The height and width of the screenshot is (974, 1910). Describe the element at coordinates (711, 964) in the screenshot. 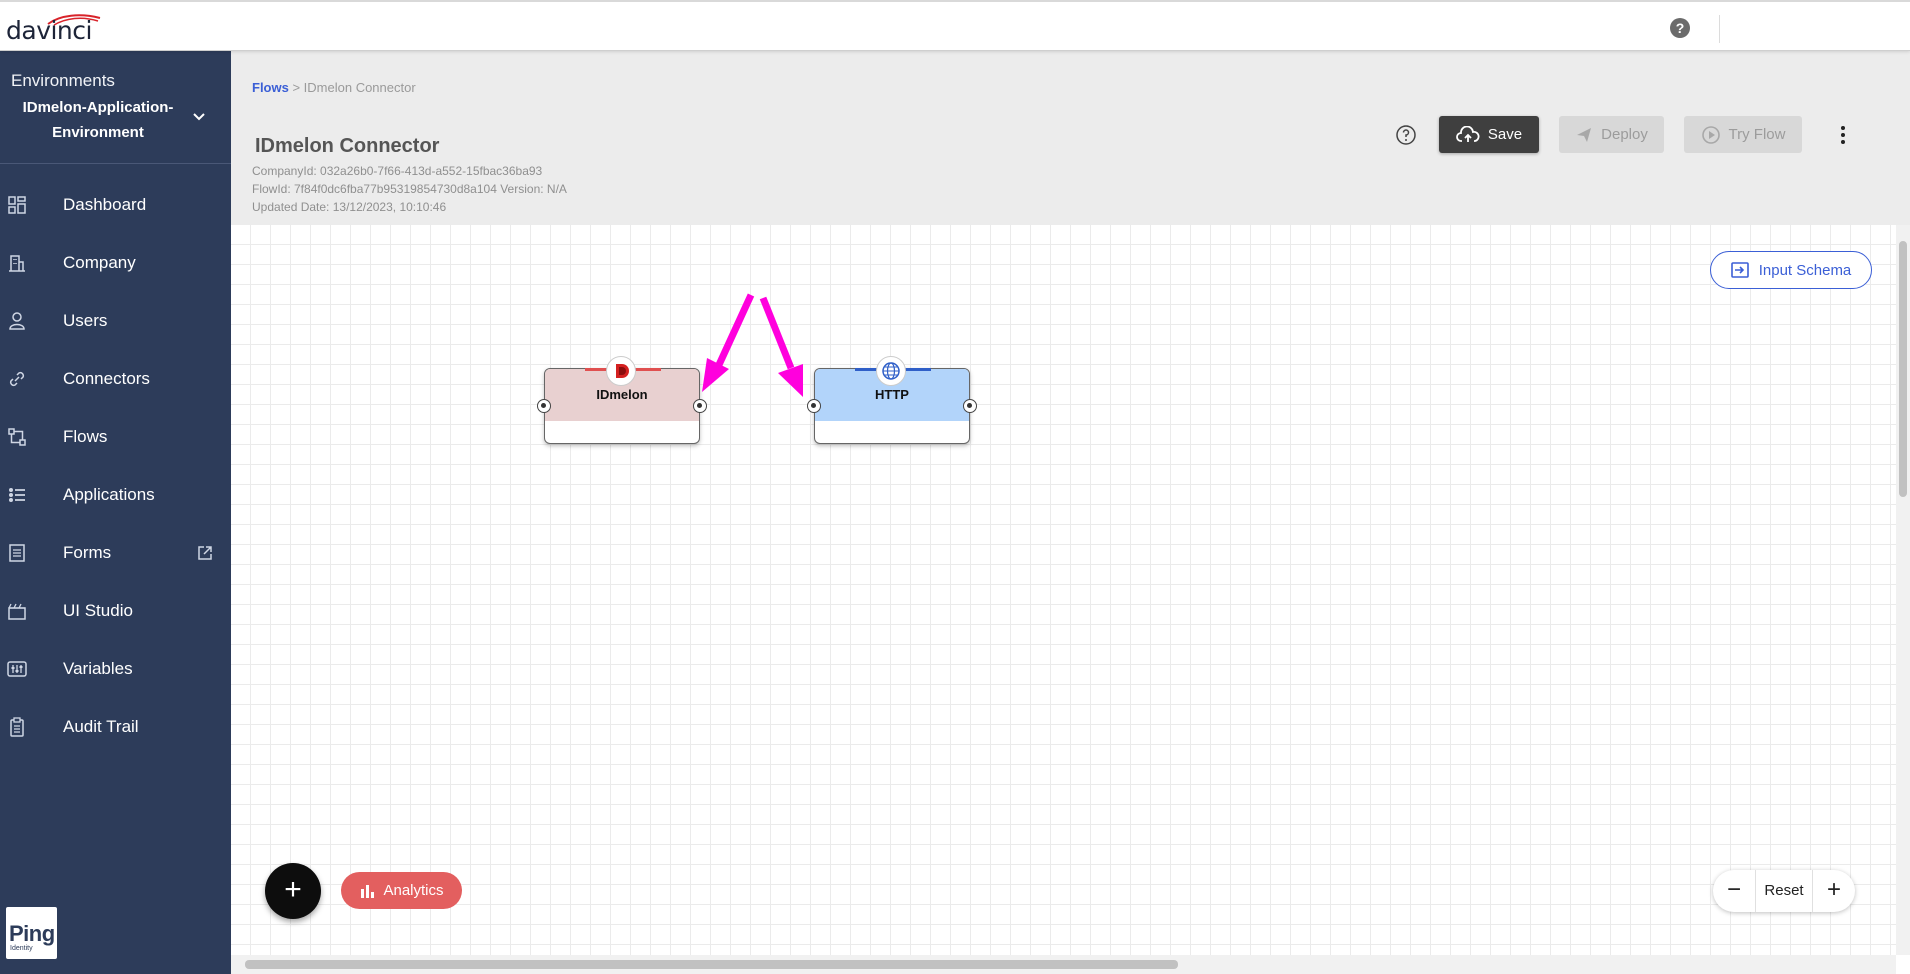

I see `horizontal-scroll-thumb` at that location.